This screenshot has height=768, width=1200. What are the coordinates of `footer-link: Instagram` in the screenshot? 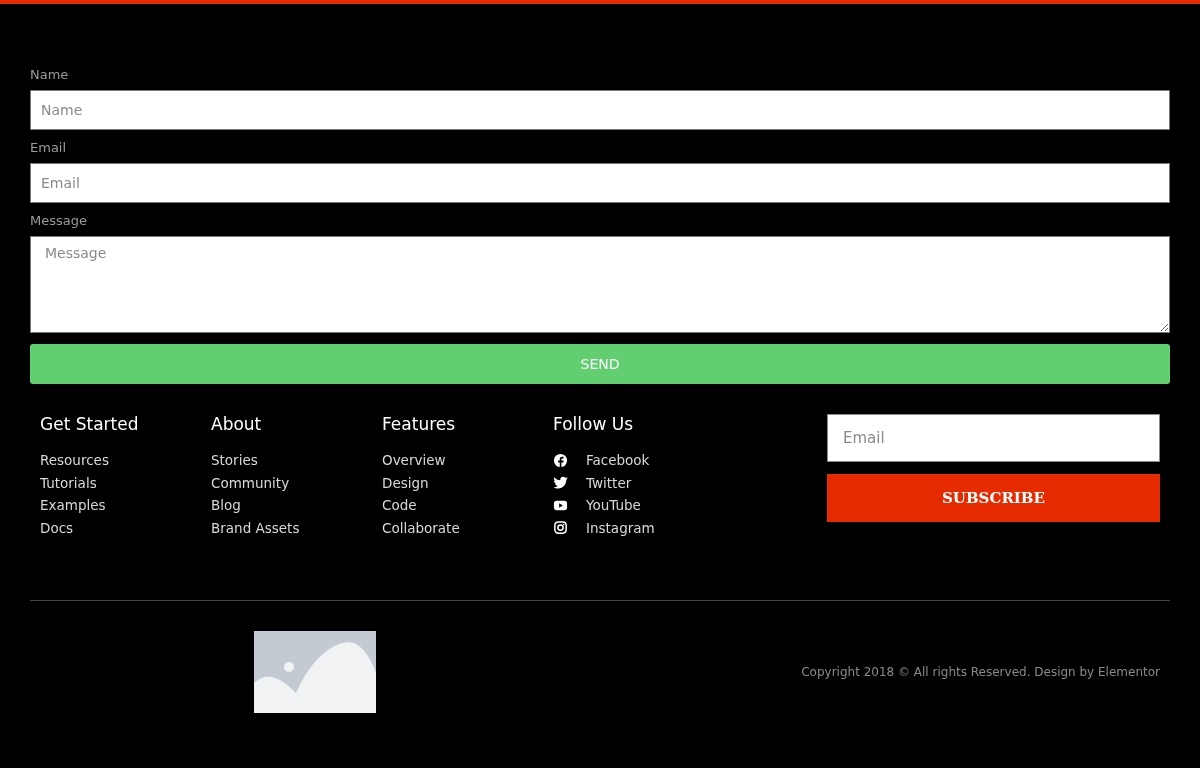 It's located at (620, 527).